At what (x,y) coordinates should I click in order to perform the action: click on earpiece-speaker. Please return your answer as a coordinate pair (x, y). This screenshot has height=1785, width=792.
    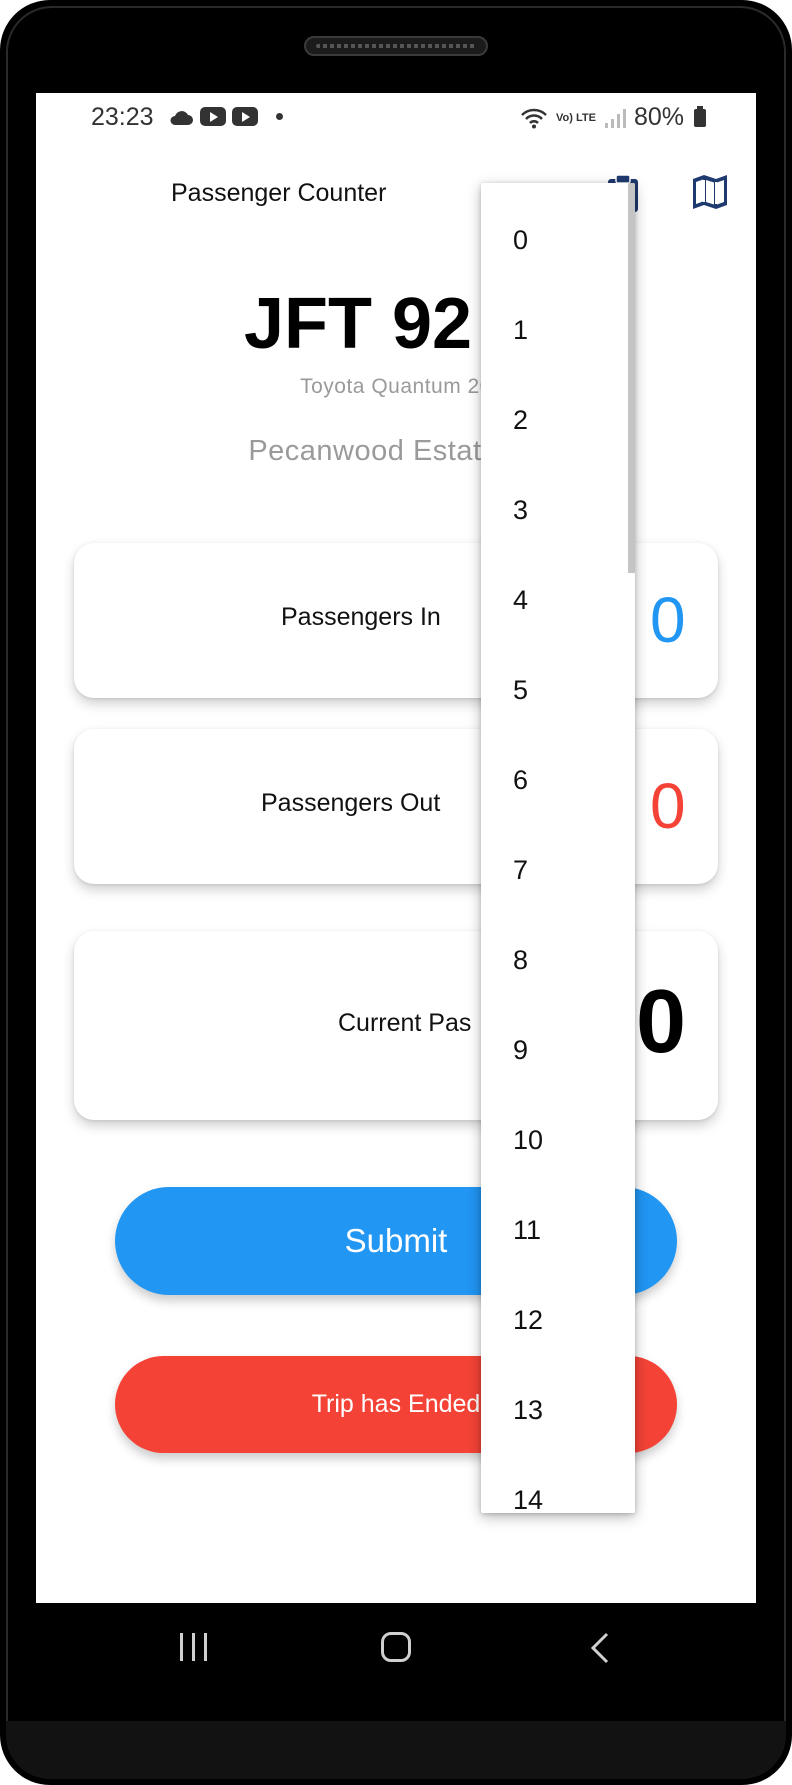
    Looking at the image, I should click on (396, 46).